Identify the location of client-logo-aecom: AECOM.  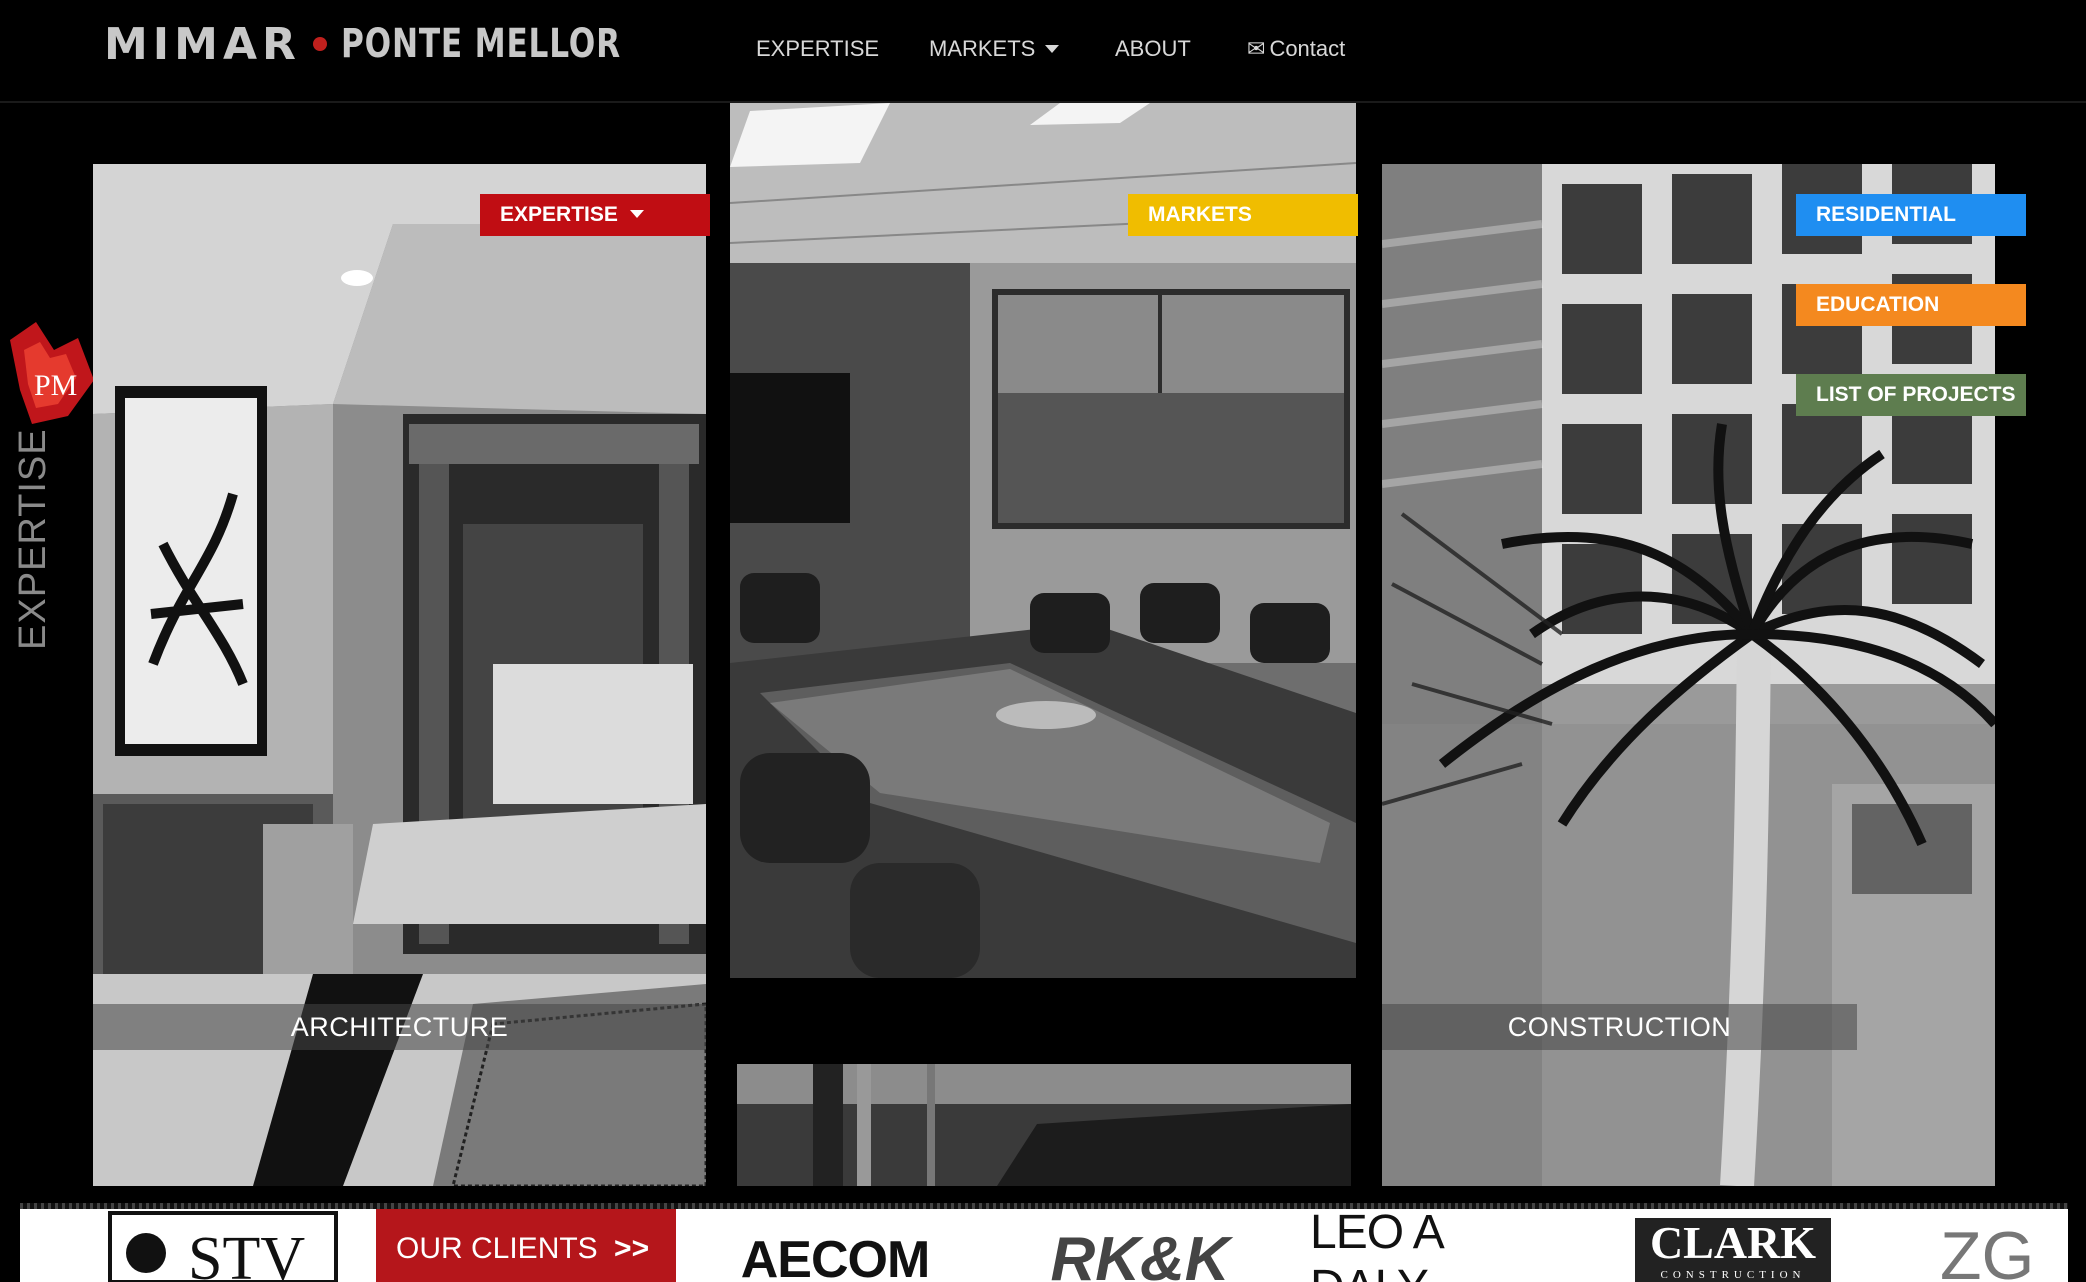
(835, 1256).